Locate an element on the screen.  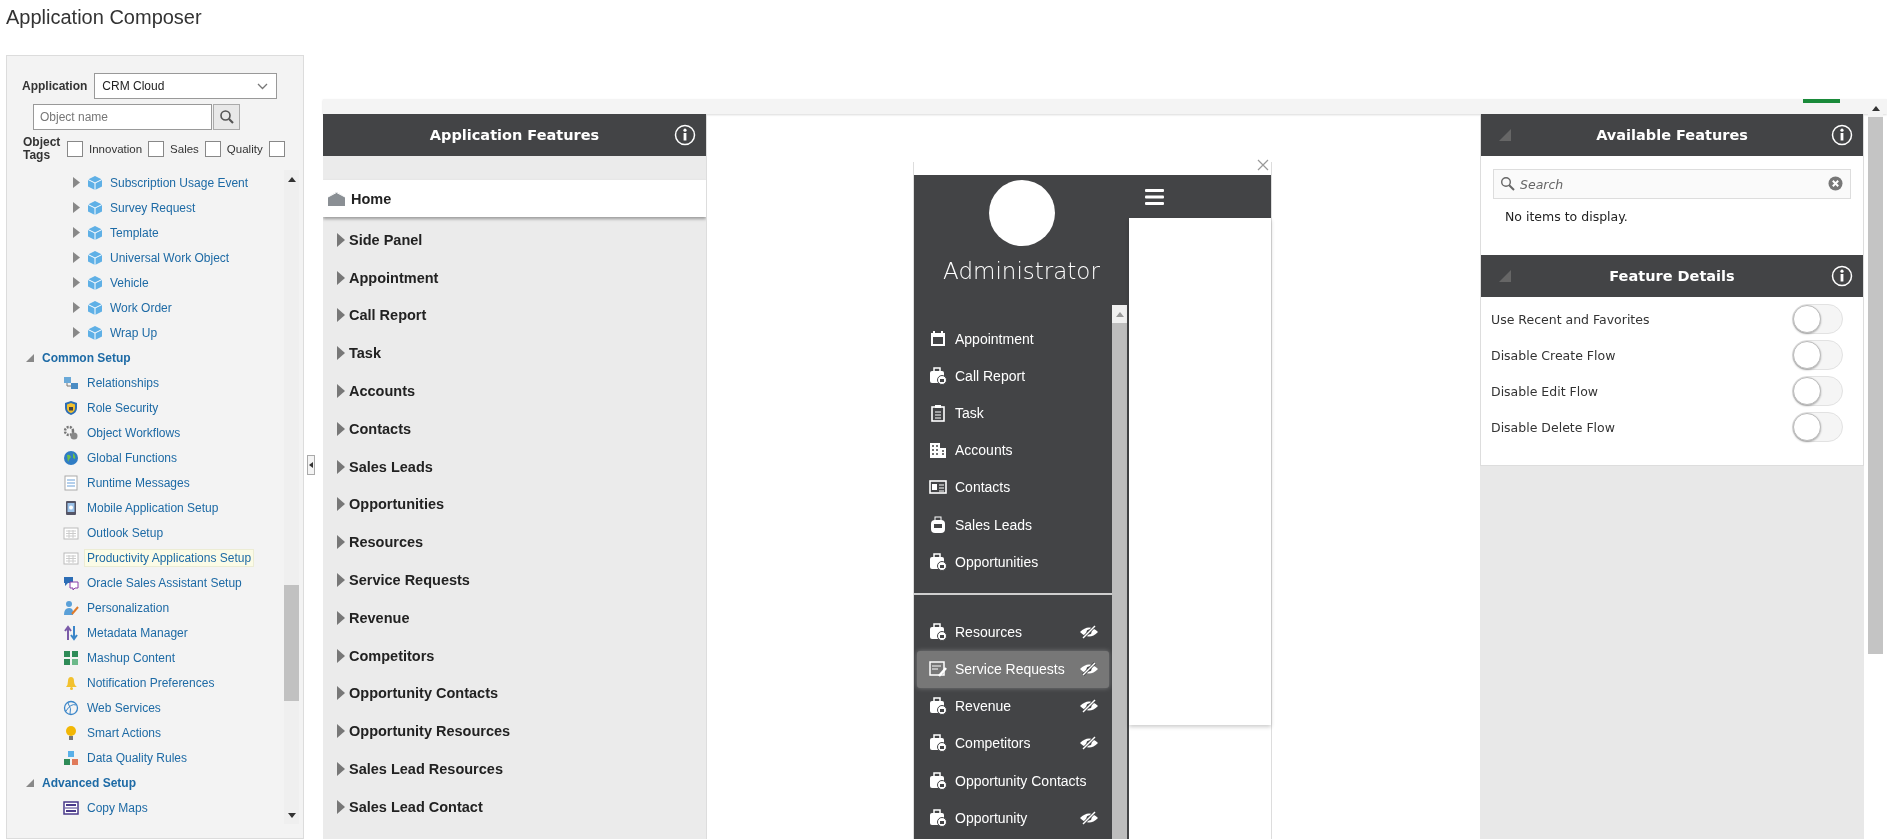
object-link: Template is located at coordinates (134, 232).